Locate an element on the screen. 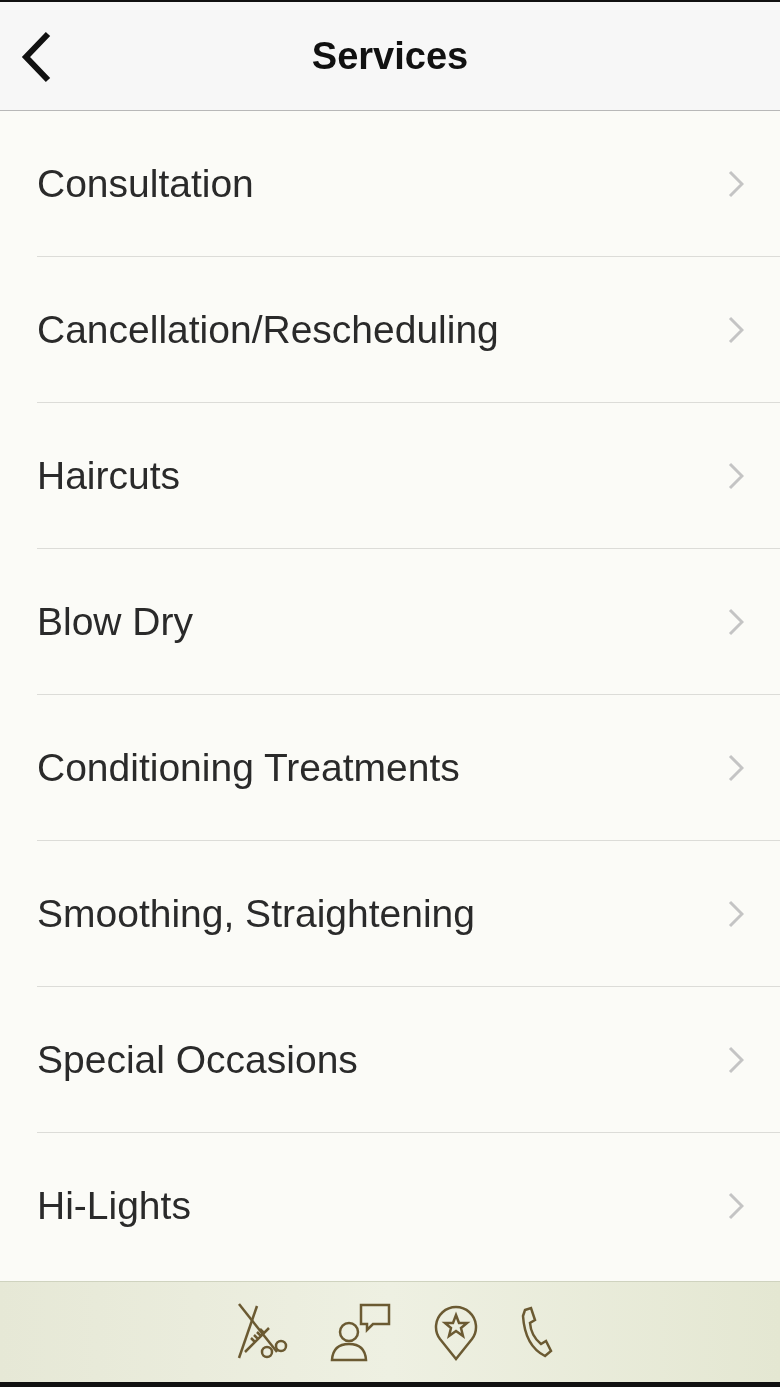 Image resolution: width=780 pixels, height=1387 pixels. person-speech-icon is located at coordinates (361, 1332).